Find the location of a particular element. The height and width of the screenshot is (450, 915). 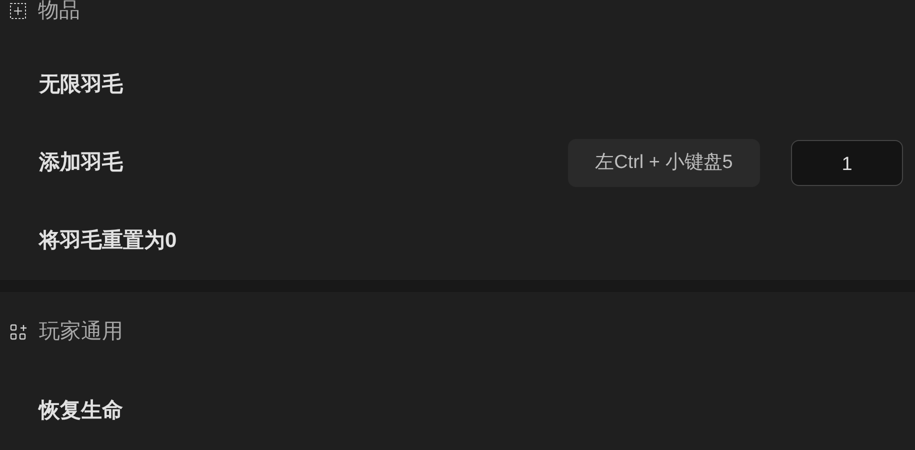

section-title: 玩家通用 is located at coordinates (81, 332).